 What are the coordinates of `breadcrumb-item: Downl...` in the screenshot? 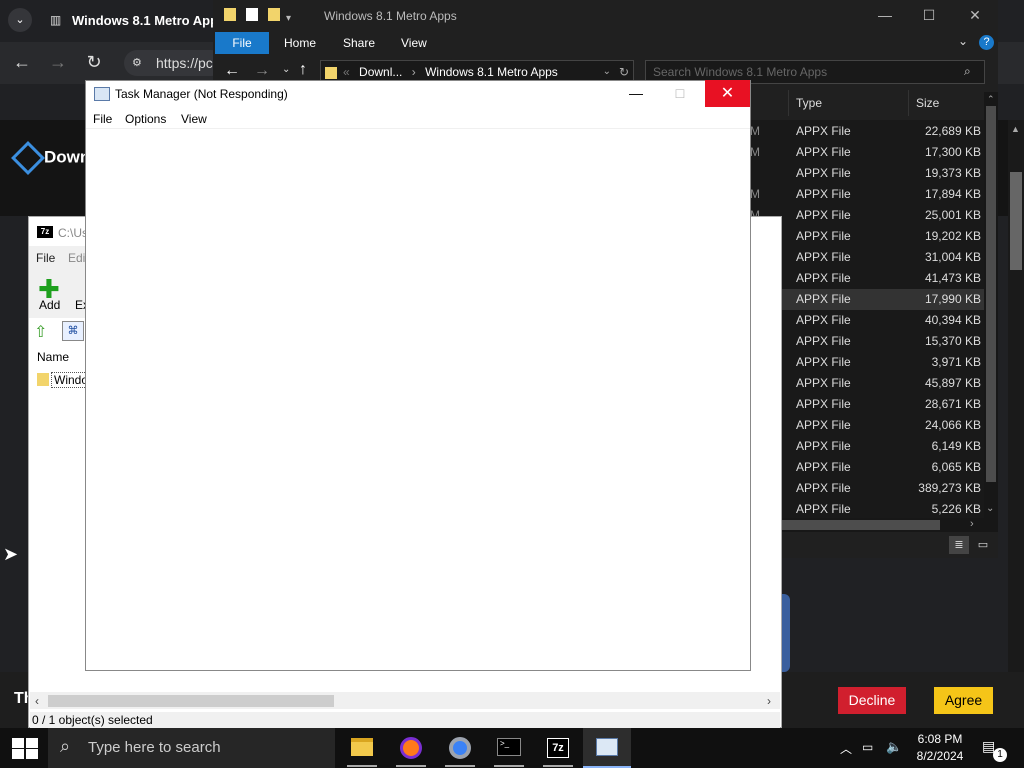 It's located at (380, 72).